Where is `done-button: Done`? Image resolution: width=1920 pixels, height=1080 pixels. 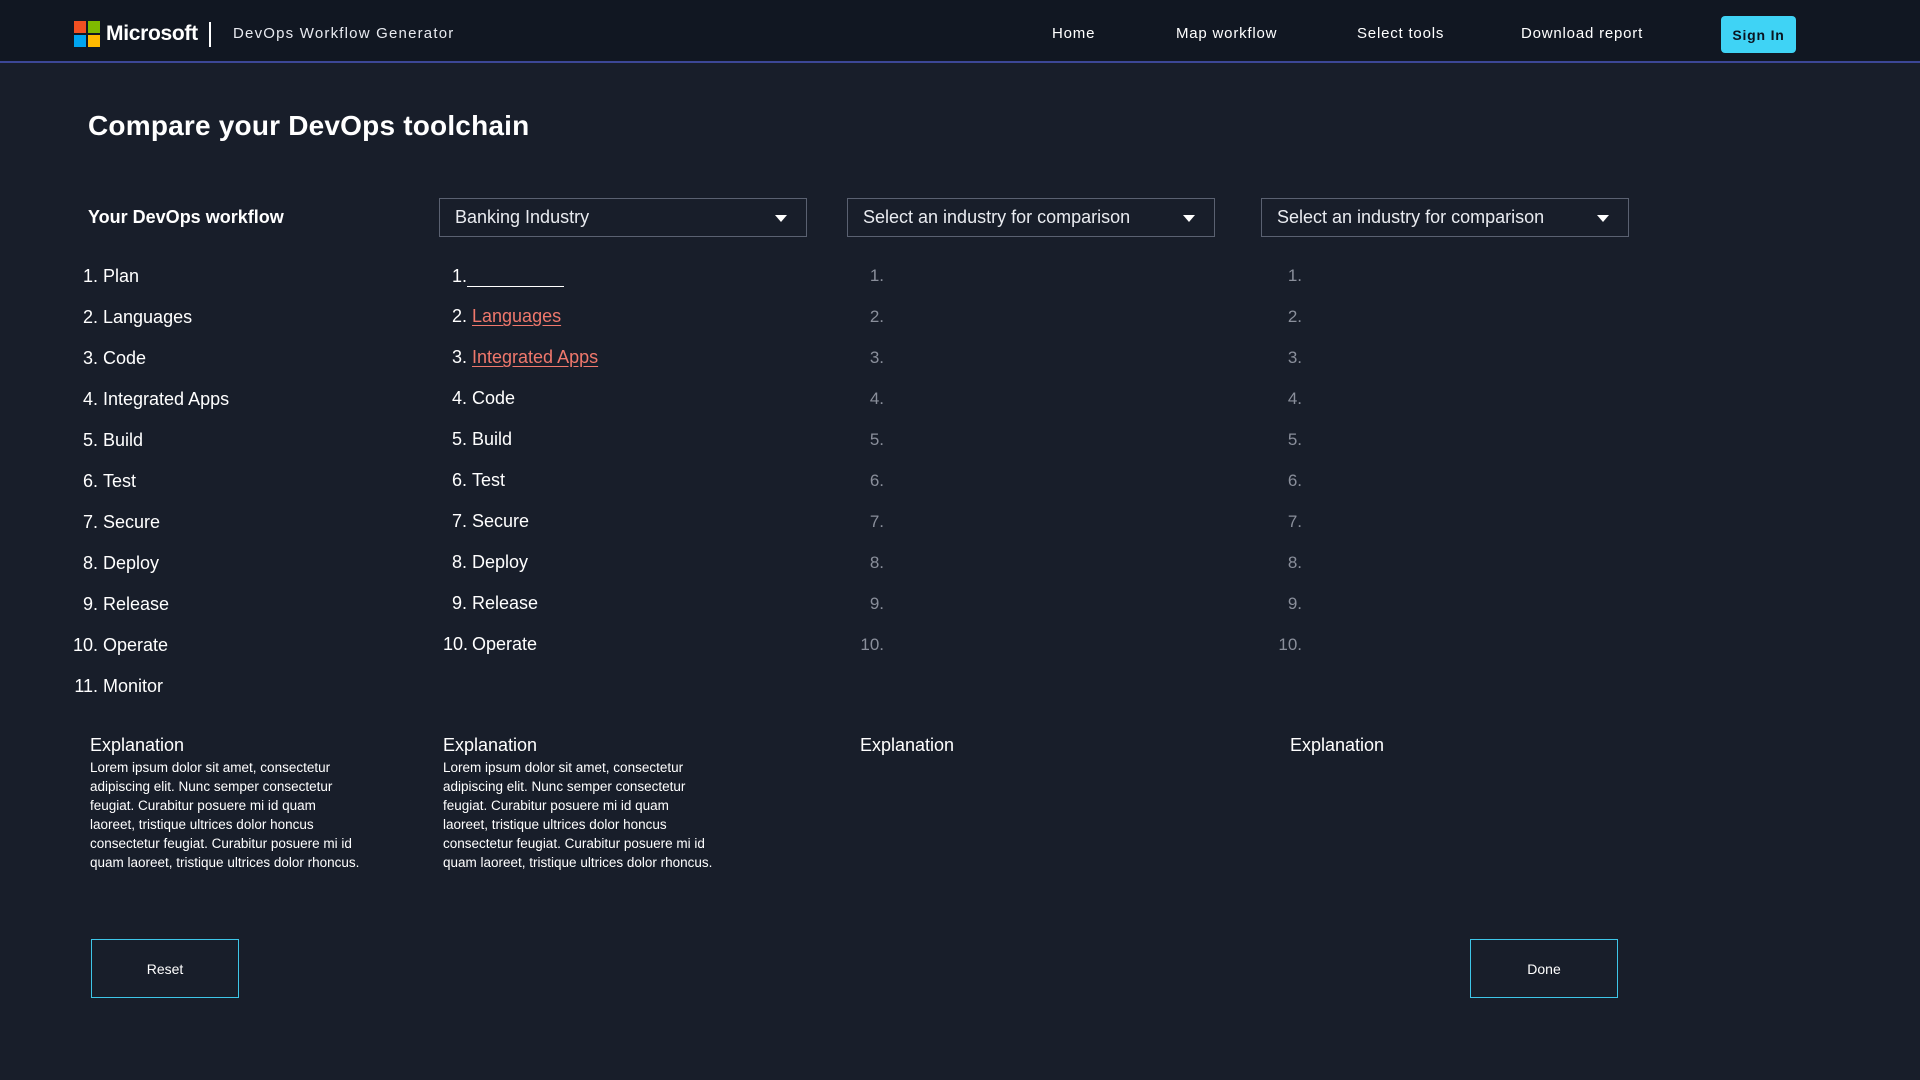 done-button: Done is located at coordinates (1544, 968).